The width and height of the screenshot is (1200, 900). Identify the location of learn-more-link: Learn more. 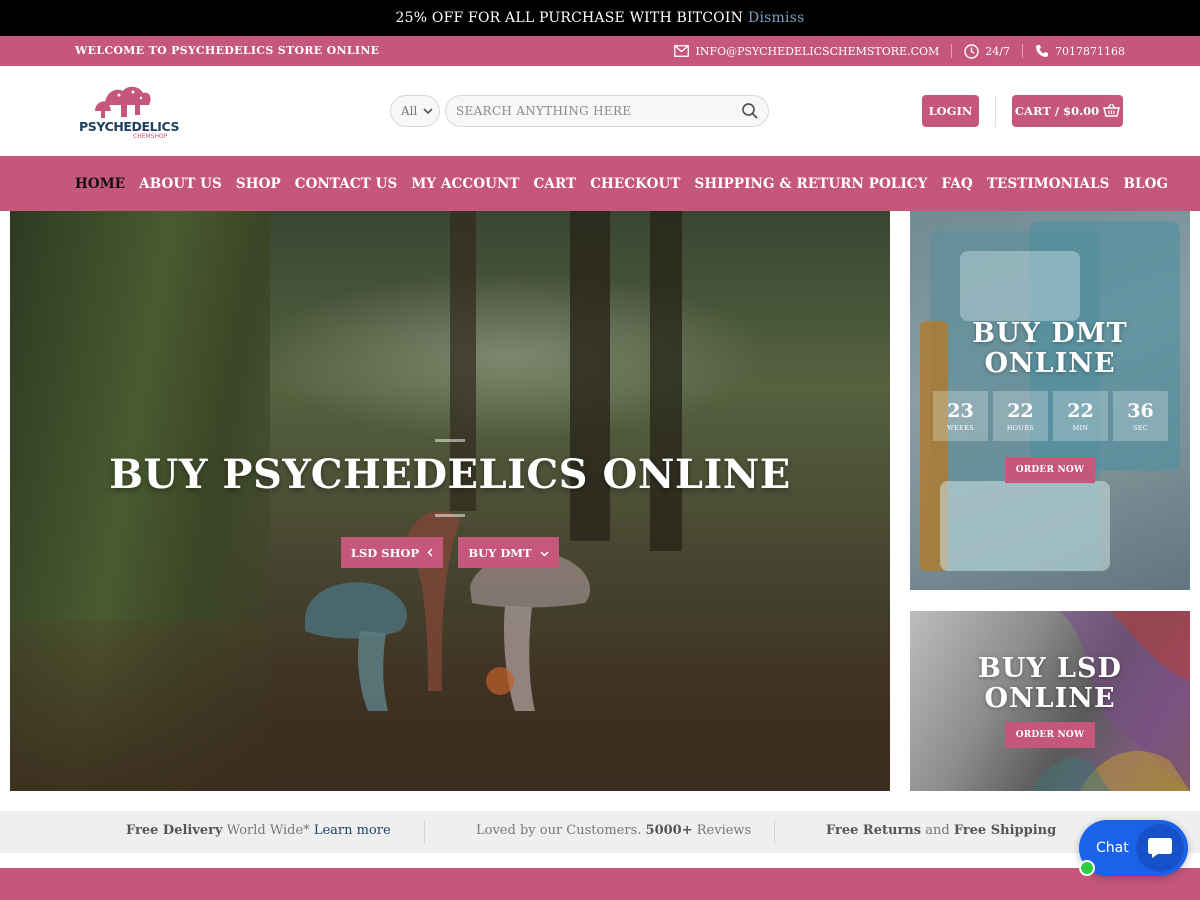
(352, 830).